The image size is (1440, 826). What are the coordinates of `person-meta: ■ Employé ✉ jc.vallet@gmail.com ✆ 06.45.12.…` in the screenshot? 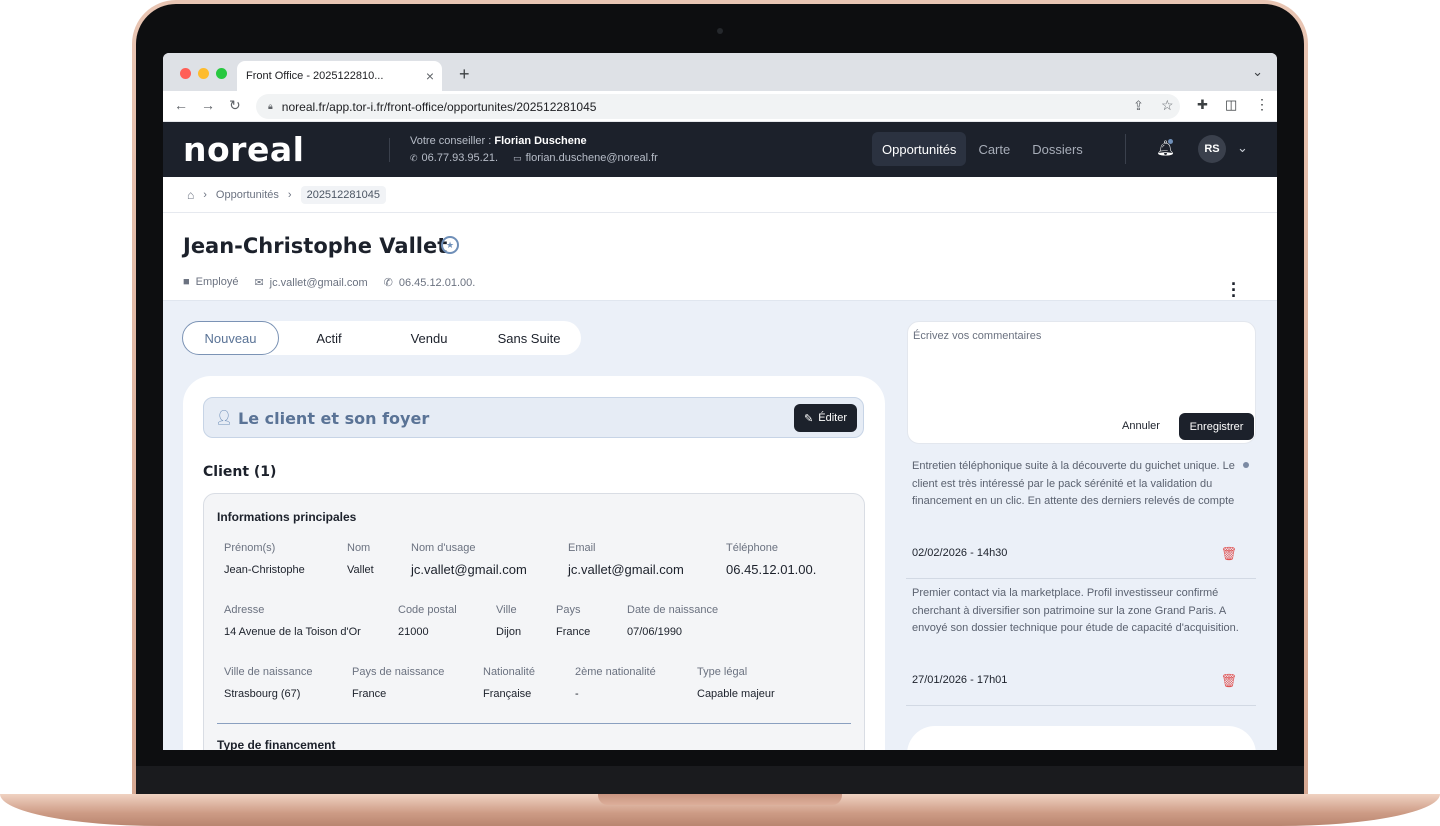 It's located at (329, 282).